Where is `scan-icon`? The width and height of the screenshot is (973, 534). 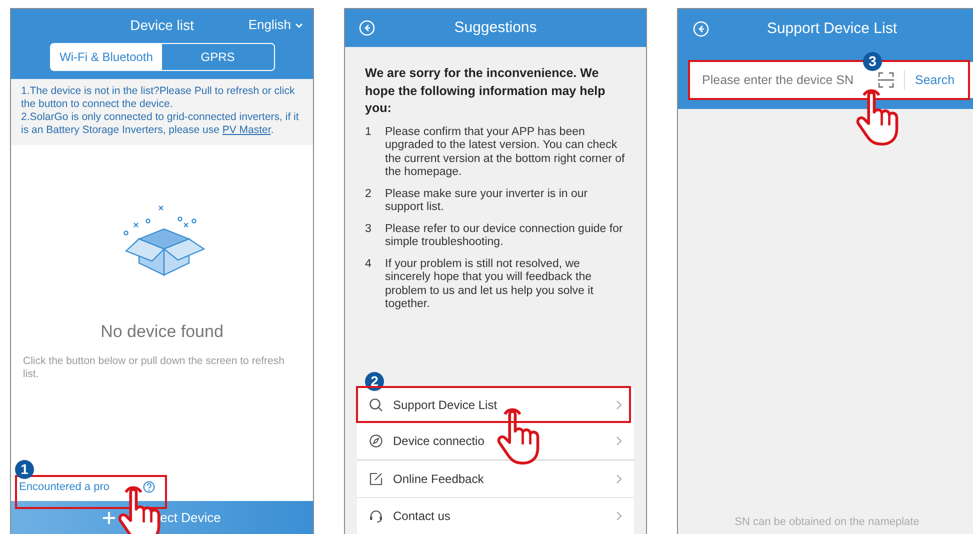 scan-icon is located at coordinates (886, 80).